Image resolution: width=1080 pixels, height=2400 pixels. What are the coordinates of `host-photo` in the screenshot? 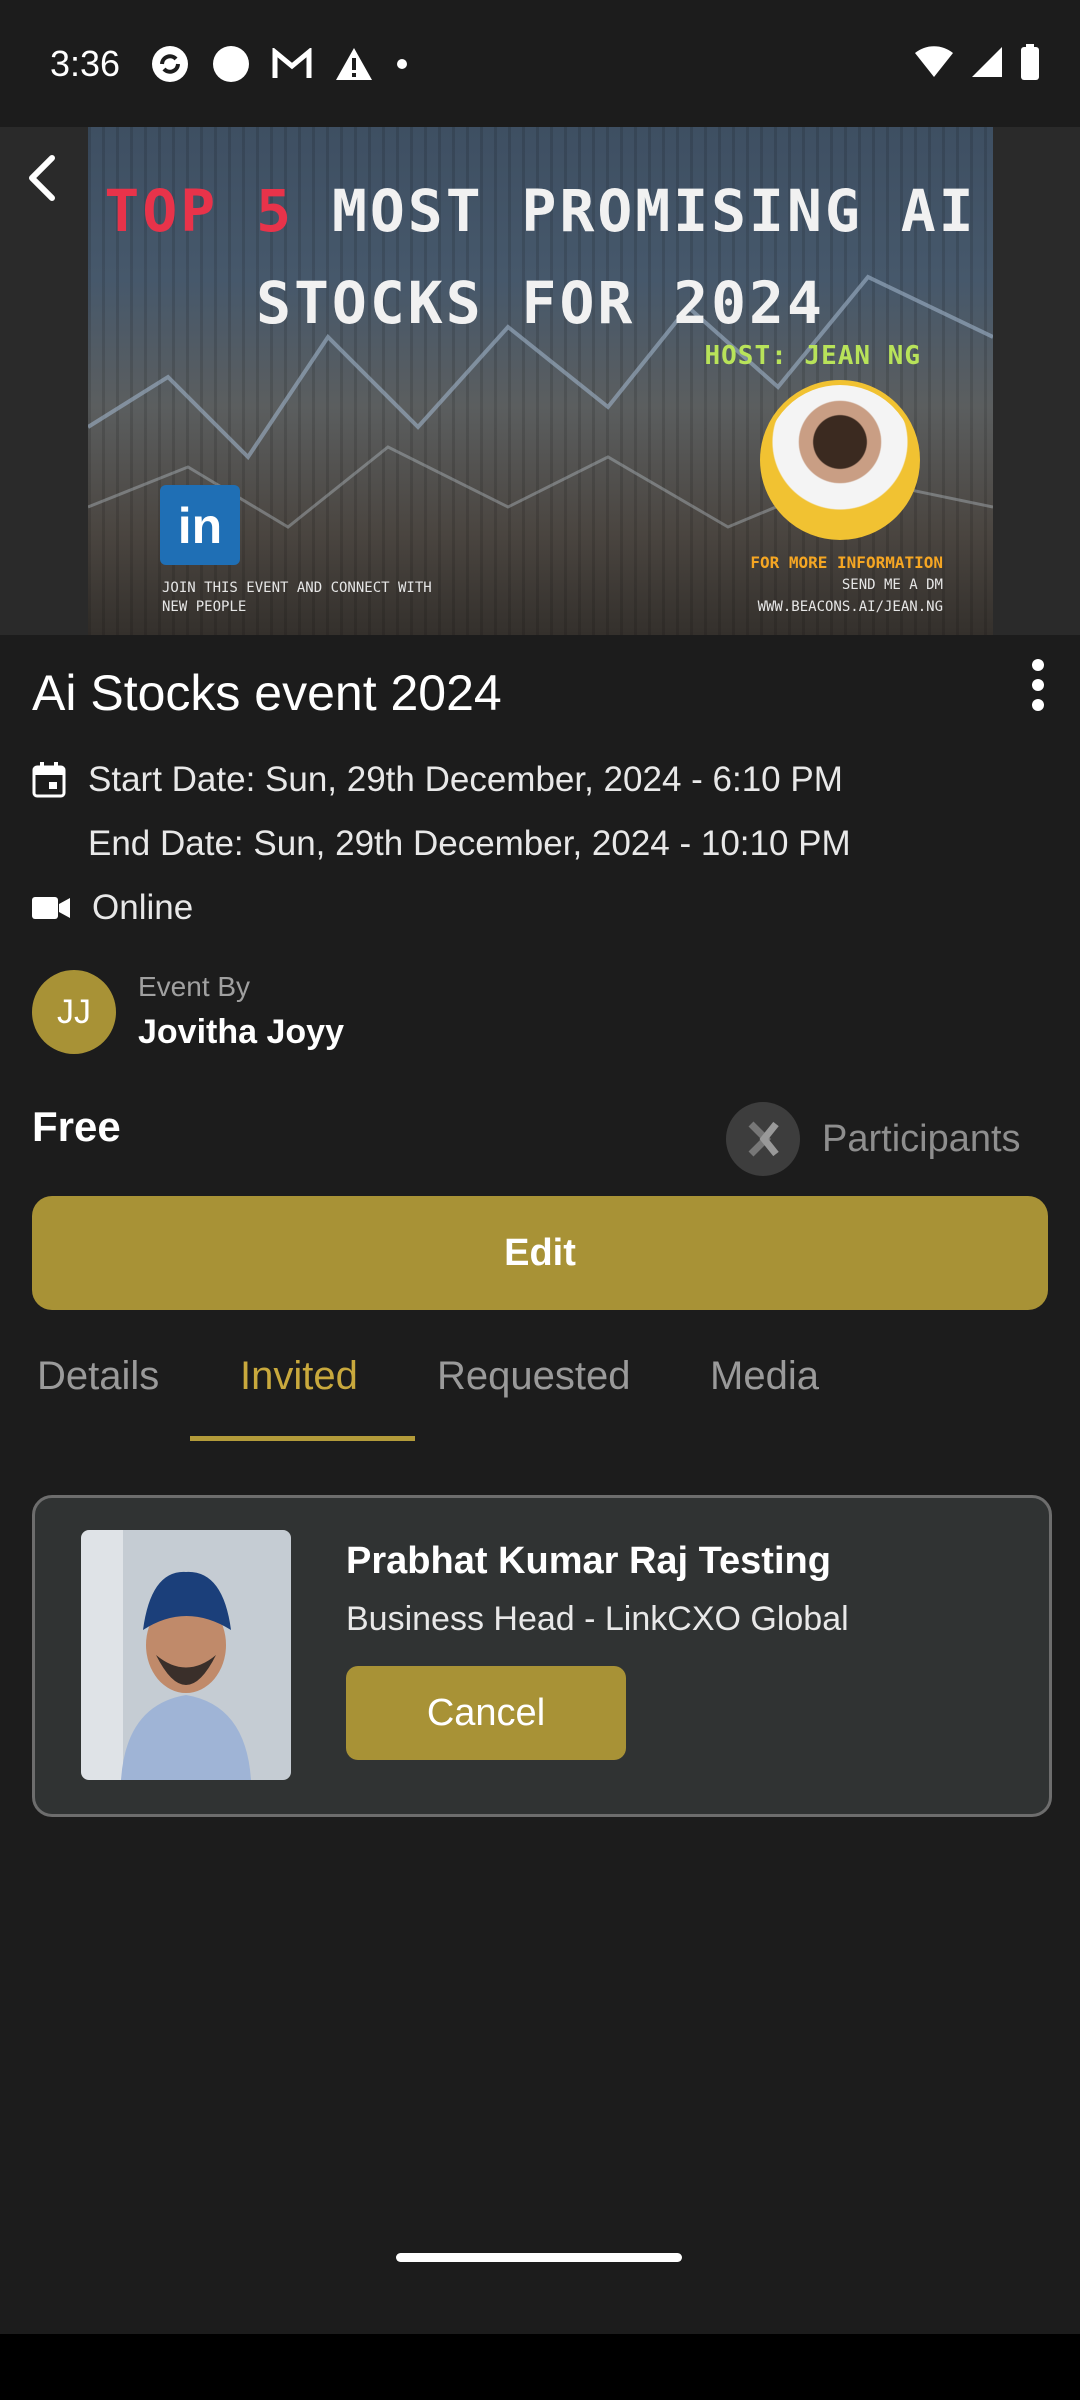 It's located at (840, 460).